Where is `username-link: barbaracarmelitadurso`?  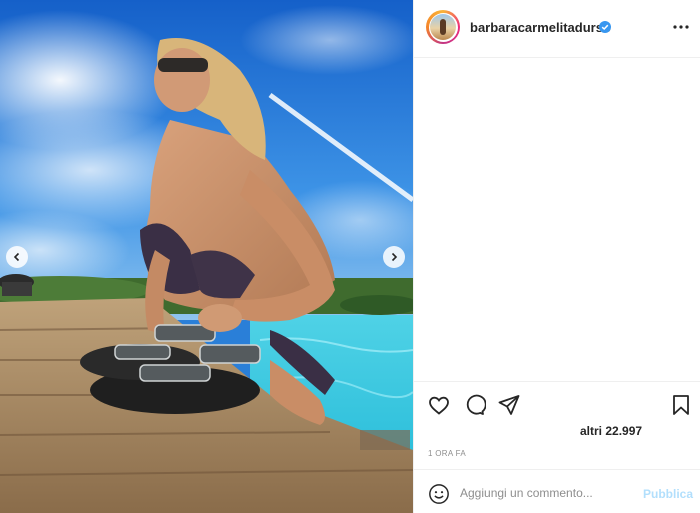 username-link: barbaracarmelitadurso is located at coordinates (540, 27).